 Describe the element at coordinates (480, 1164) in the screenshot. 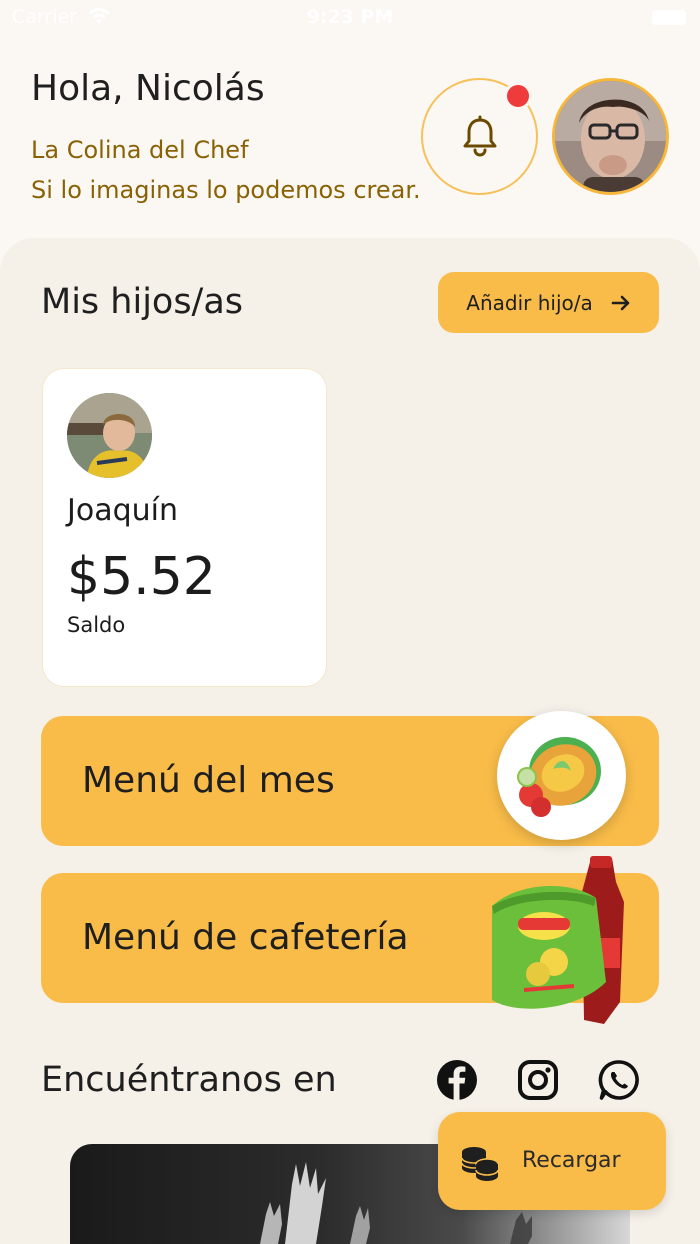

I see `coins-icon` at that location.